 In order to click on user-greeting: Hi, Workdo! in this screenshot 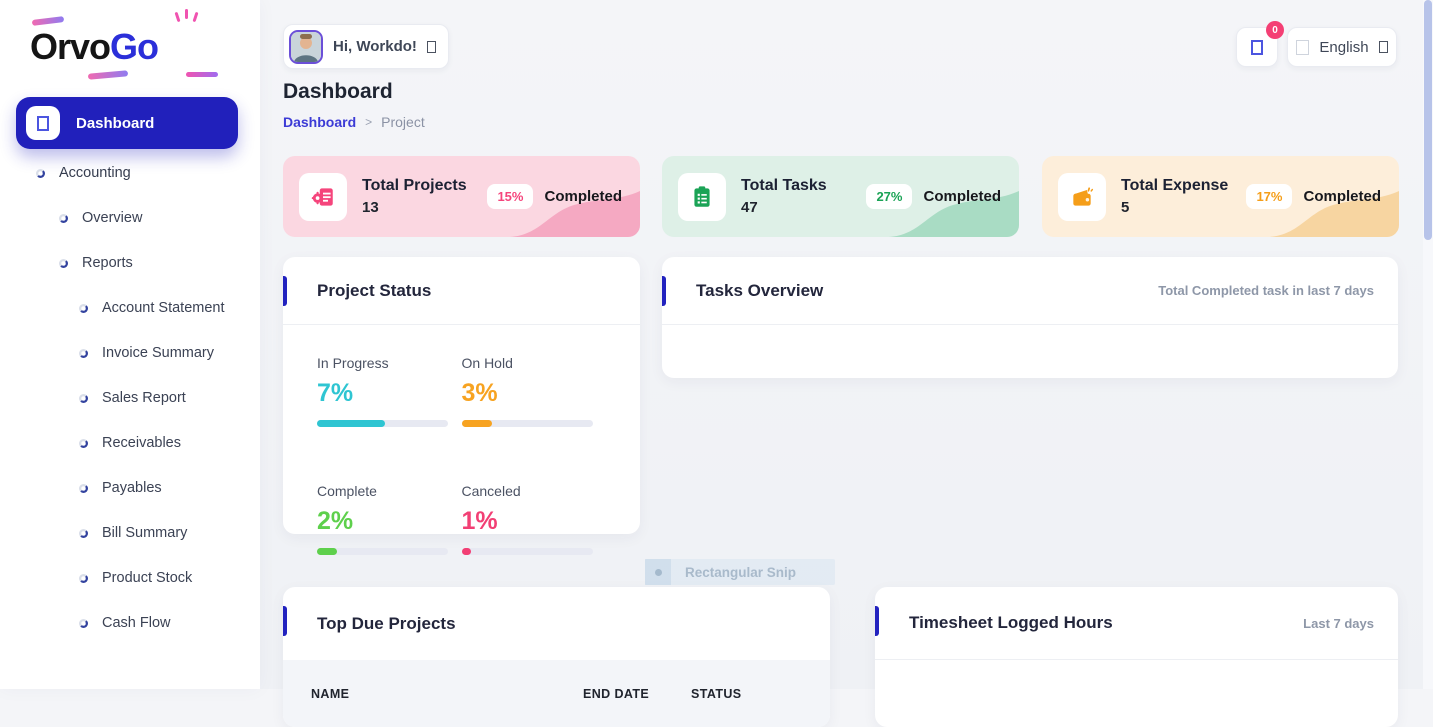, I will do `click(375, 46)`.